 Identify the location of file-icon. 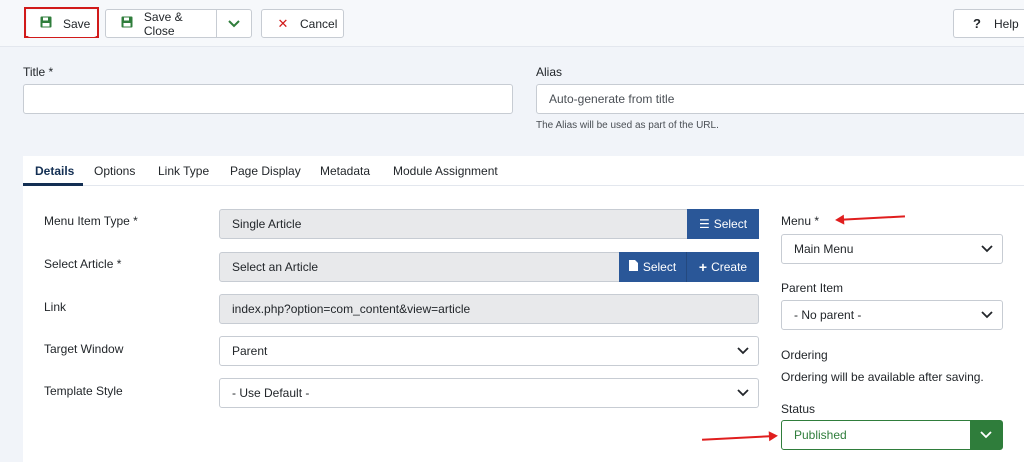
(633, 267).